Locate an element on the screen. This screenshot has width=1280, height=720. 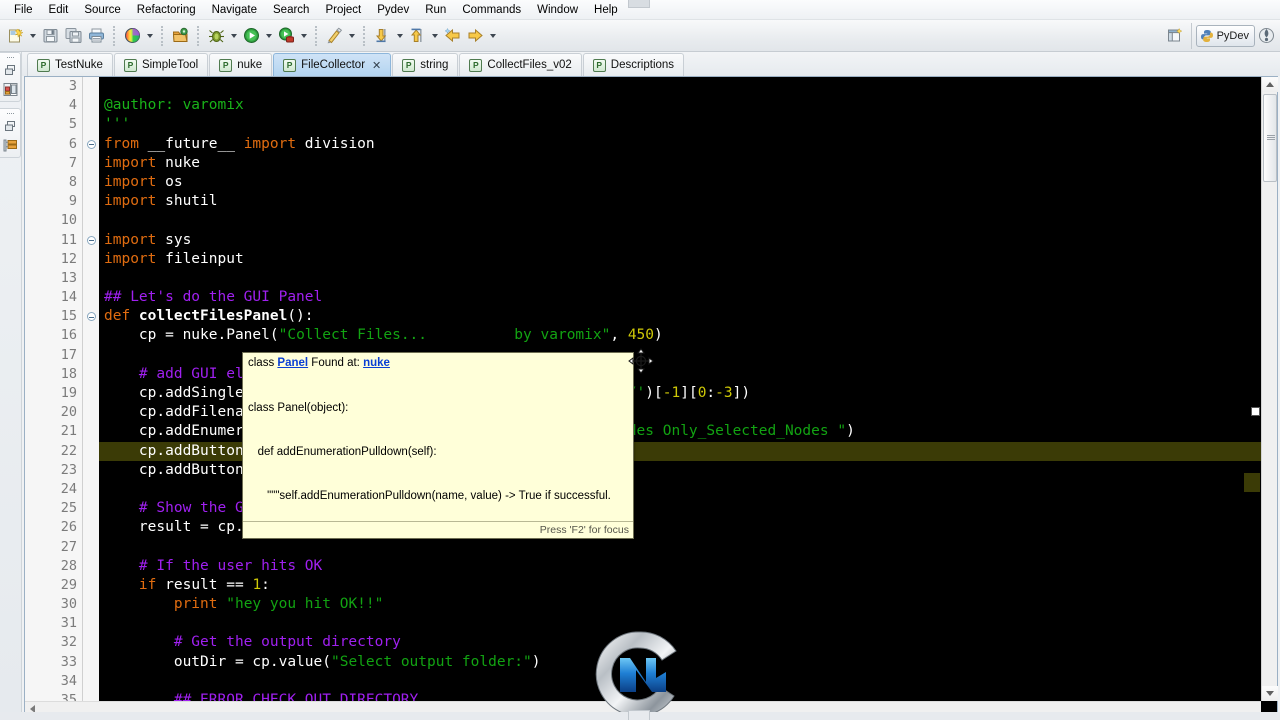
debug-icon is located at coordinates (216, 35).